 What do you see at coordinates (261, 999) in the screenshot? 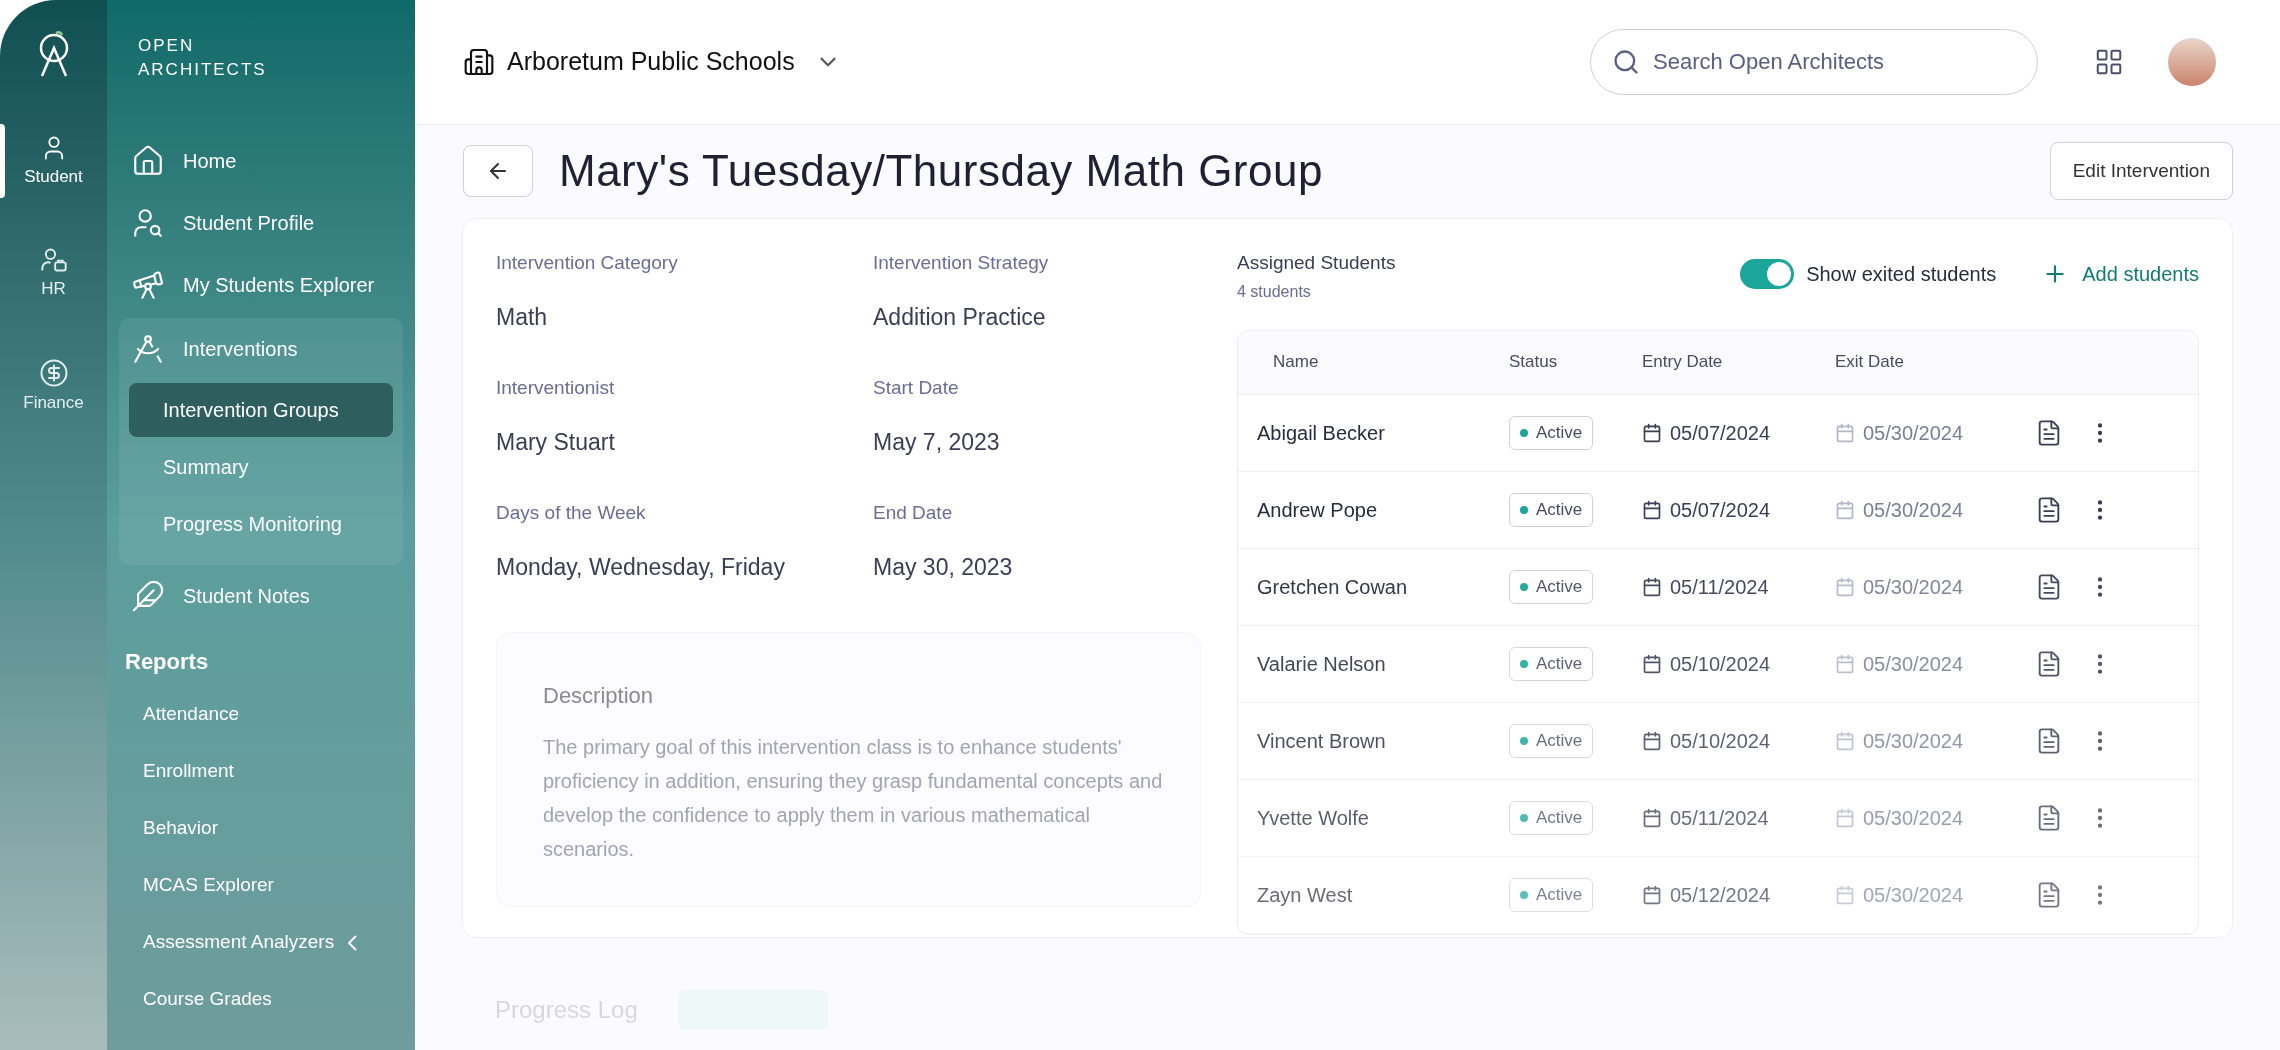
I see `report-link: Course Grades` at bounding box center [261, 999].